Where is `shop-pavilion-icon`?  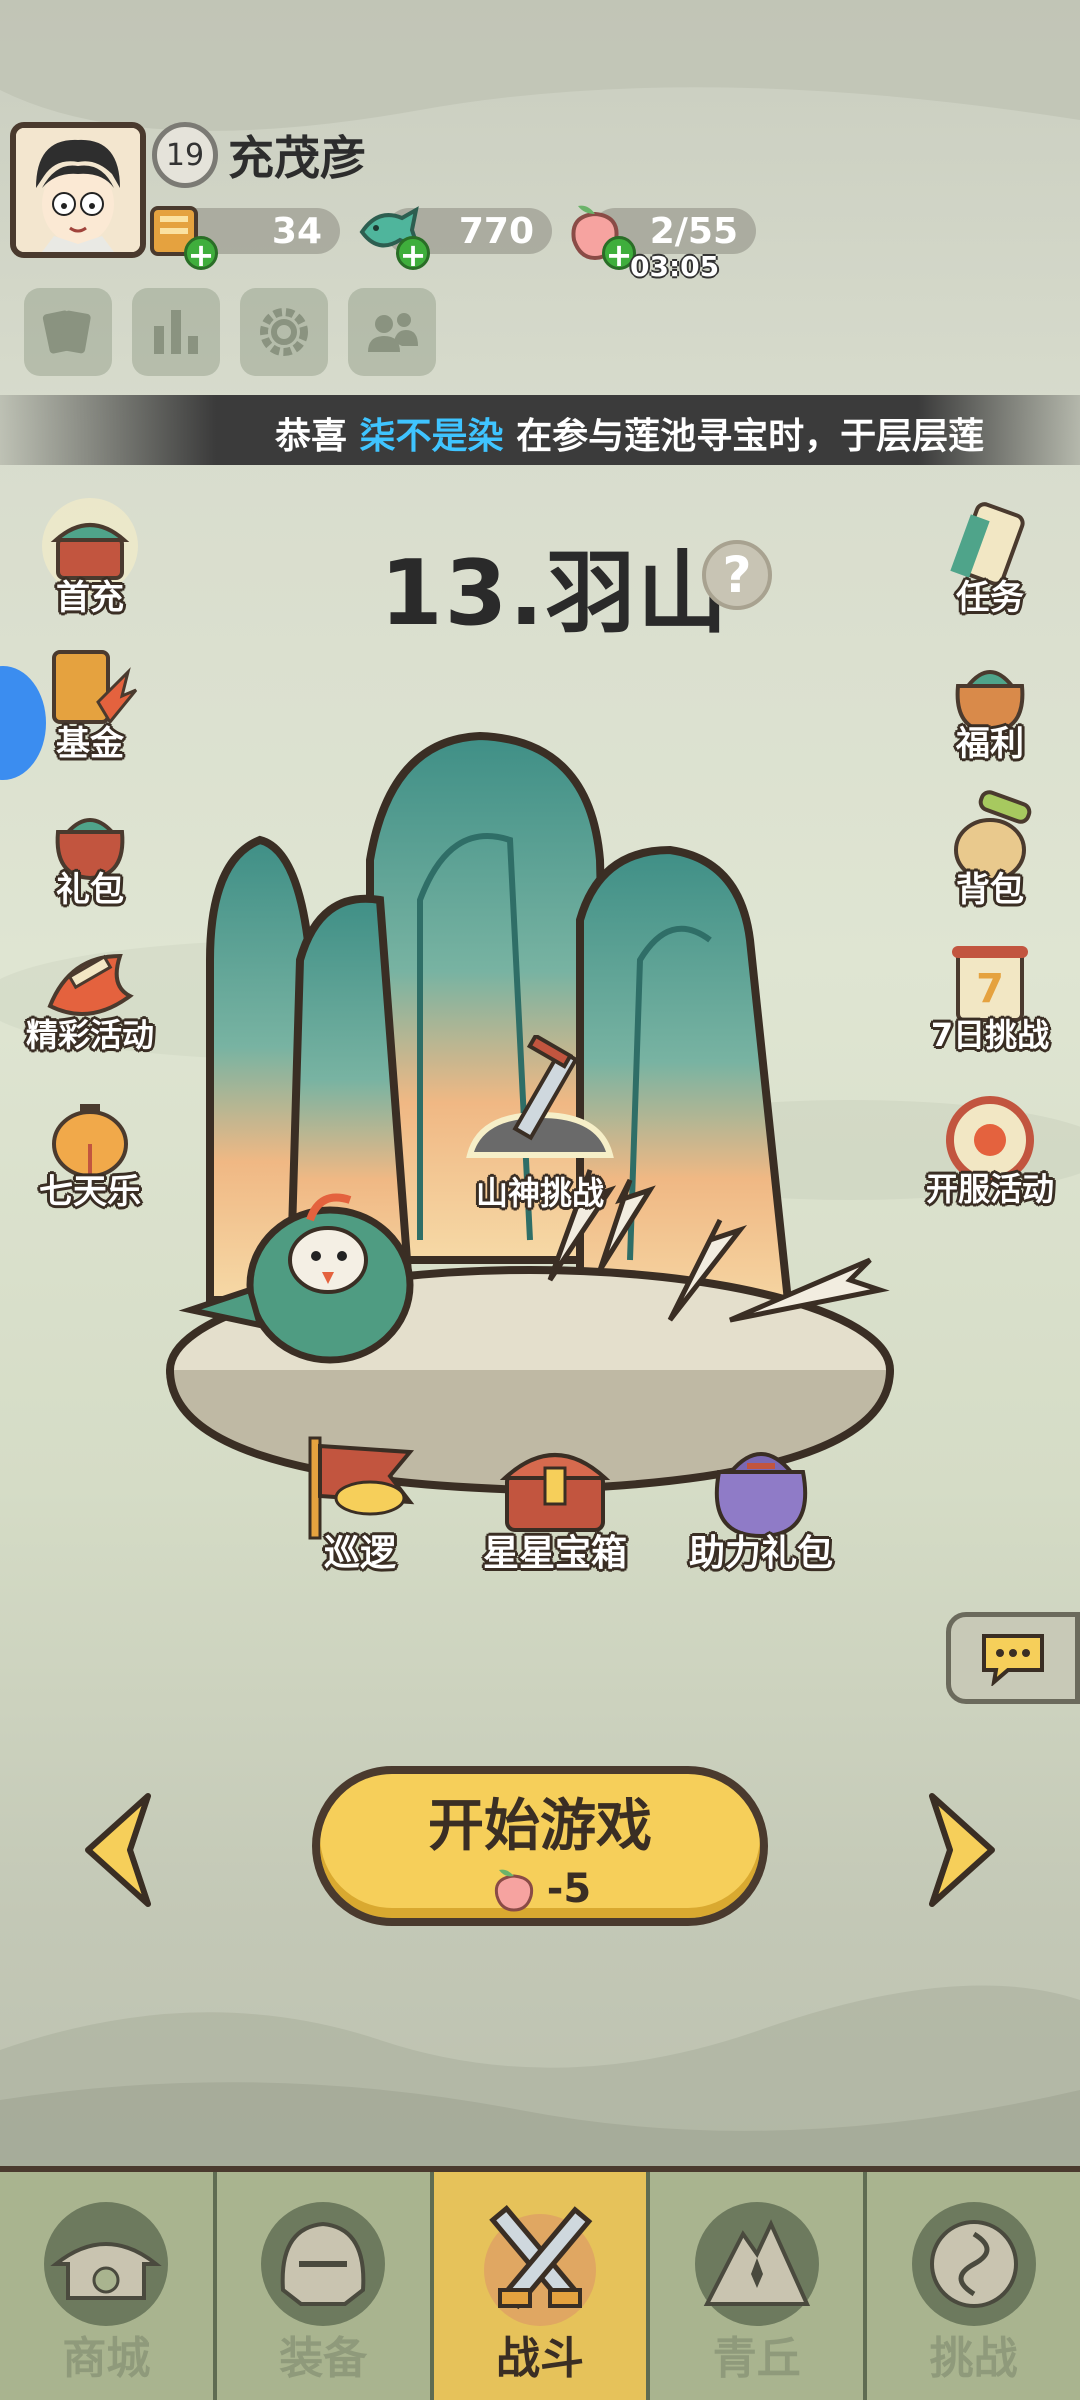 shop-pavilion-icon is located at coordinates (106, 2264).